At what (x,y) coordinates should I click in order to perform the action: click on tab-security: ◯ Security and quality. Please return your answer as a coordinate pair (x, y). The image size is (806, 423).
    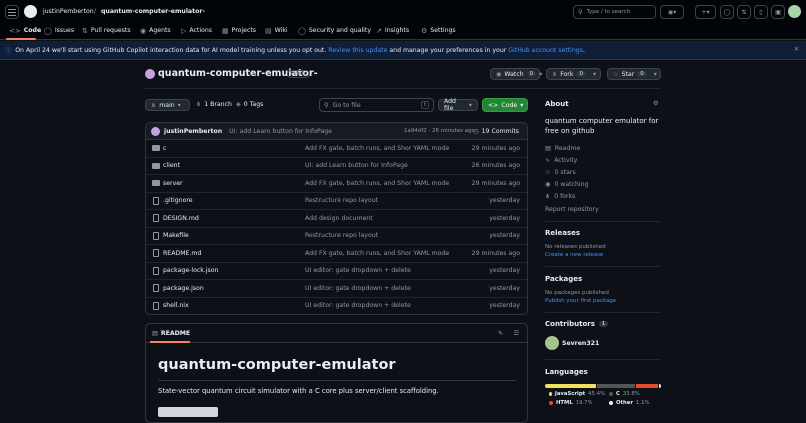
    Looking at the image, I should click on (334, 30).